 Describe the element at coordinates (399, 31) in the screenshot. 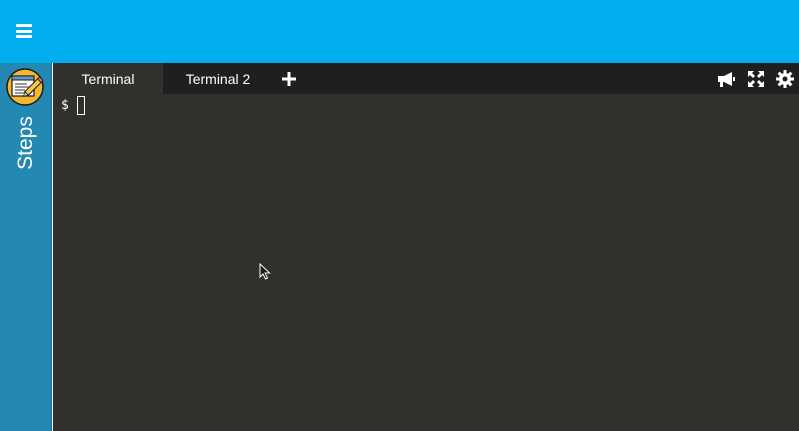

I see `top-bar` at that location.